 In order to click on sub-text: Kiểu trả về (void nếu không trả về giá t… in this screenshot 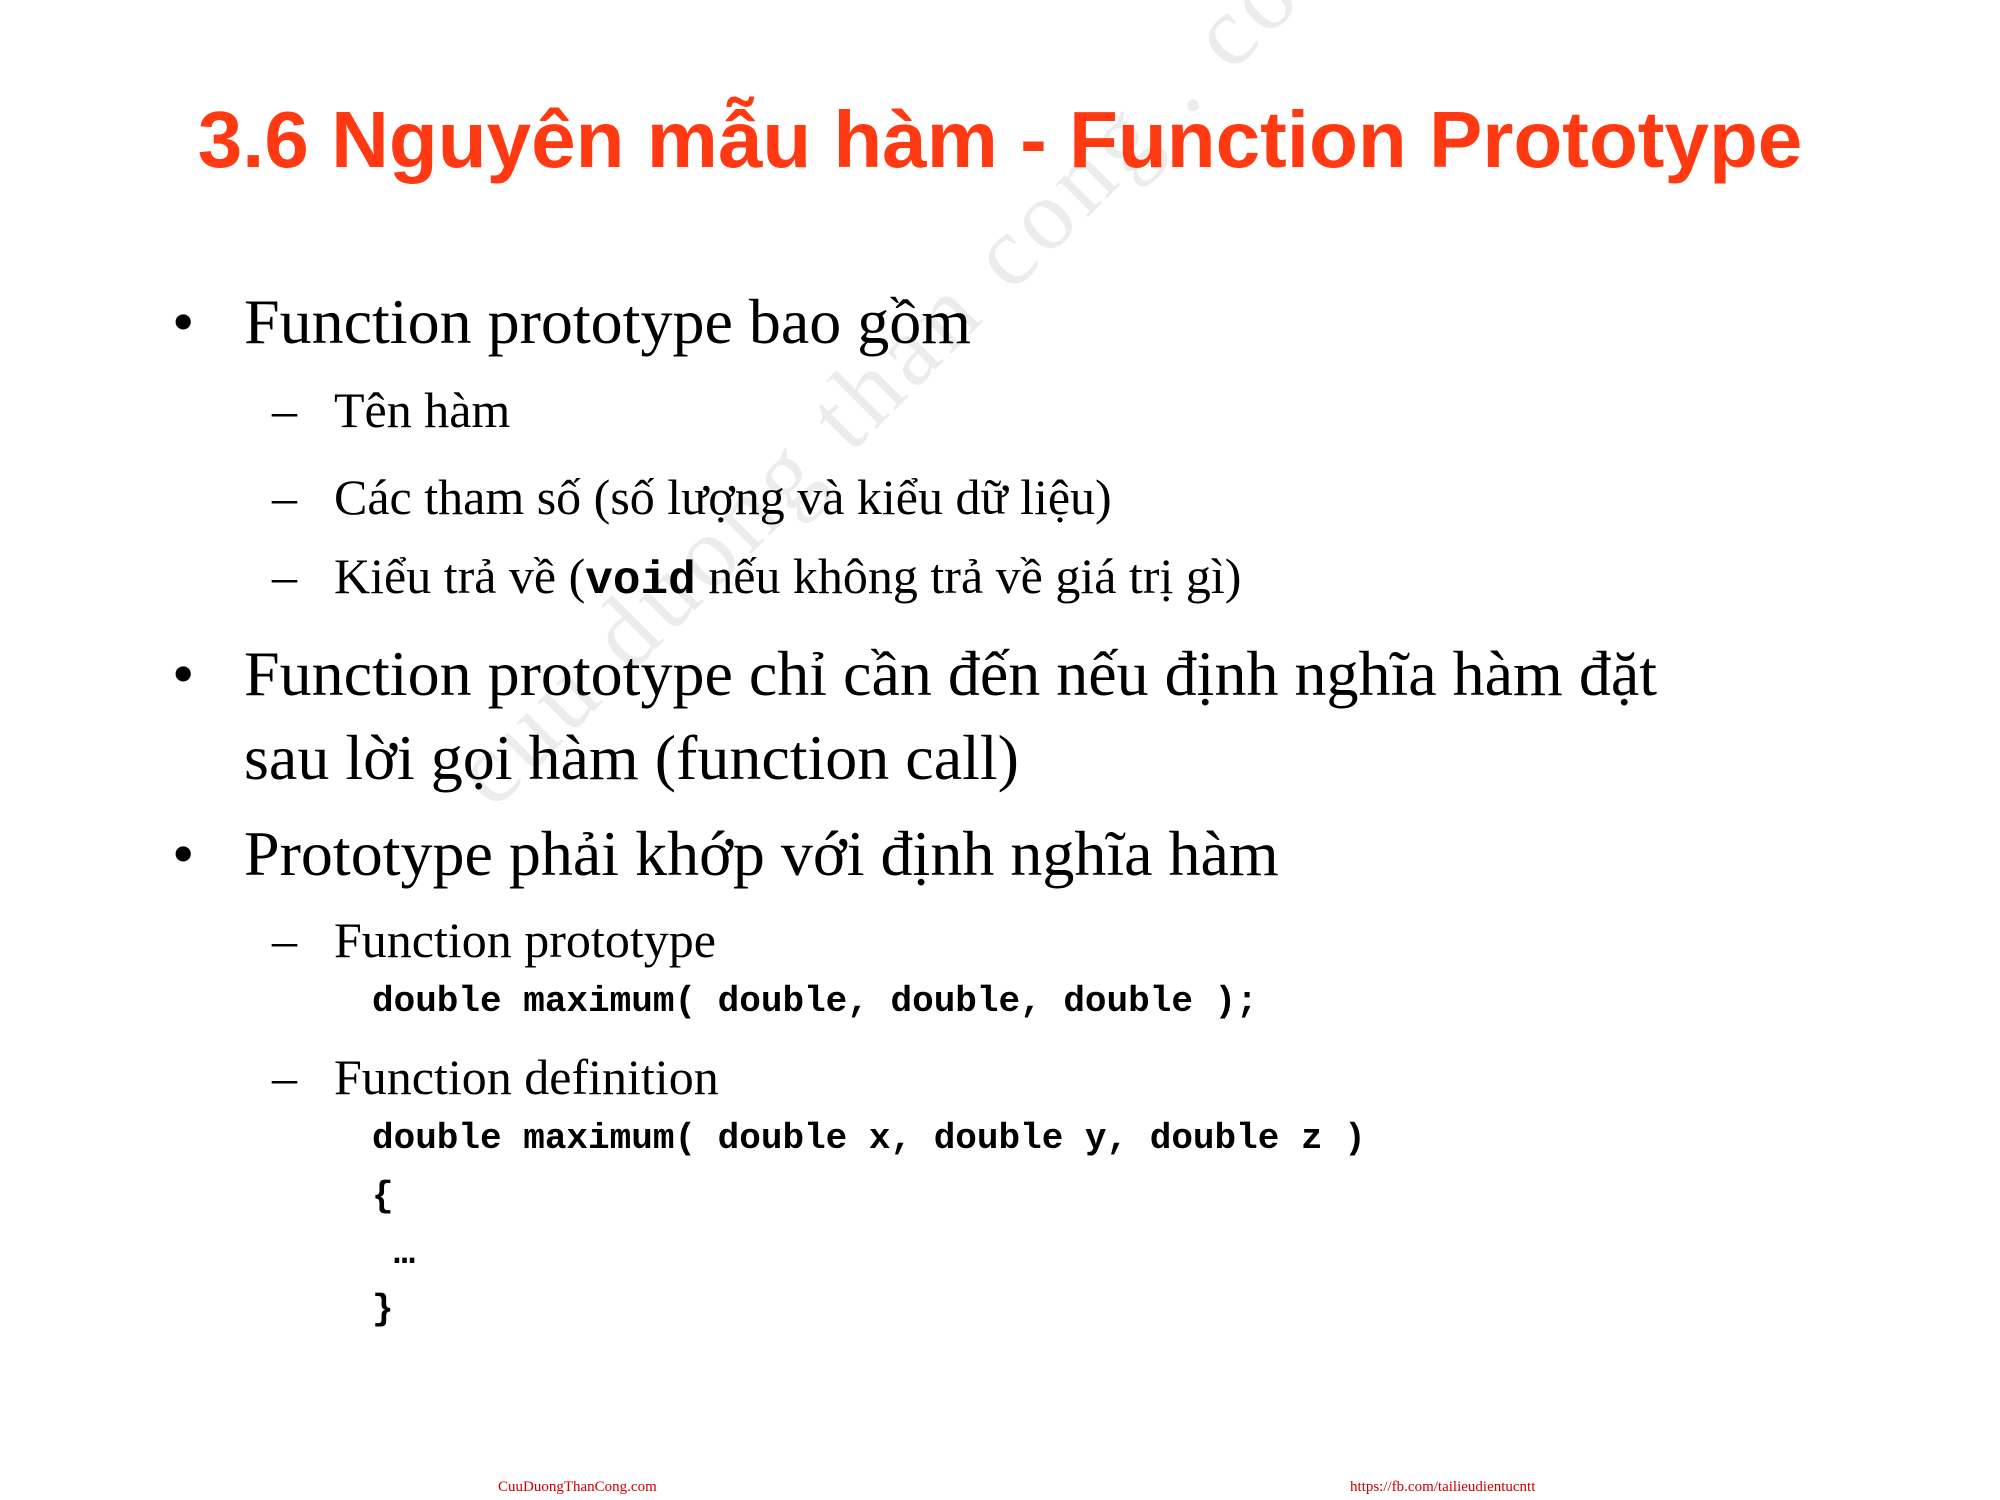, I will do `click(787, 578)`.